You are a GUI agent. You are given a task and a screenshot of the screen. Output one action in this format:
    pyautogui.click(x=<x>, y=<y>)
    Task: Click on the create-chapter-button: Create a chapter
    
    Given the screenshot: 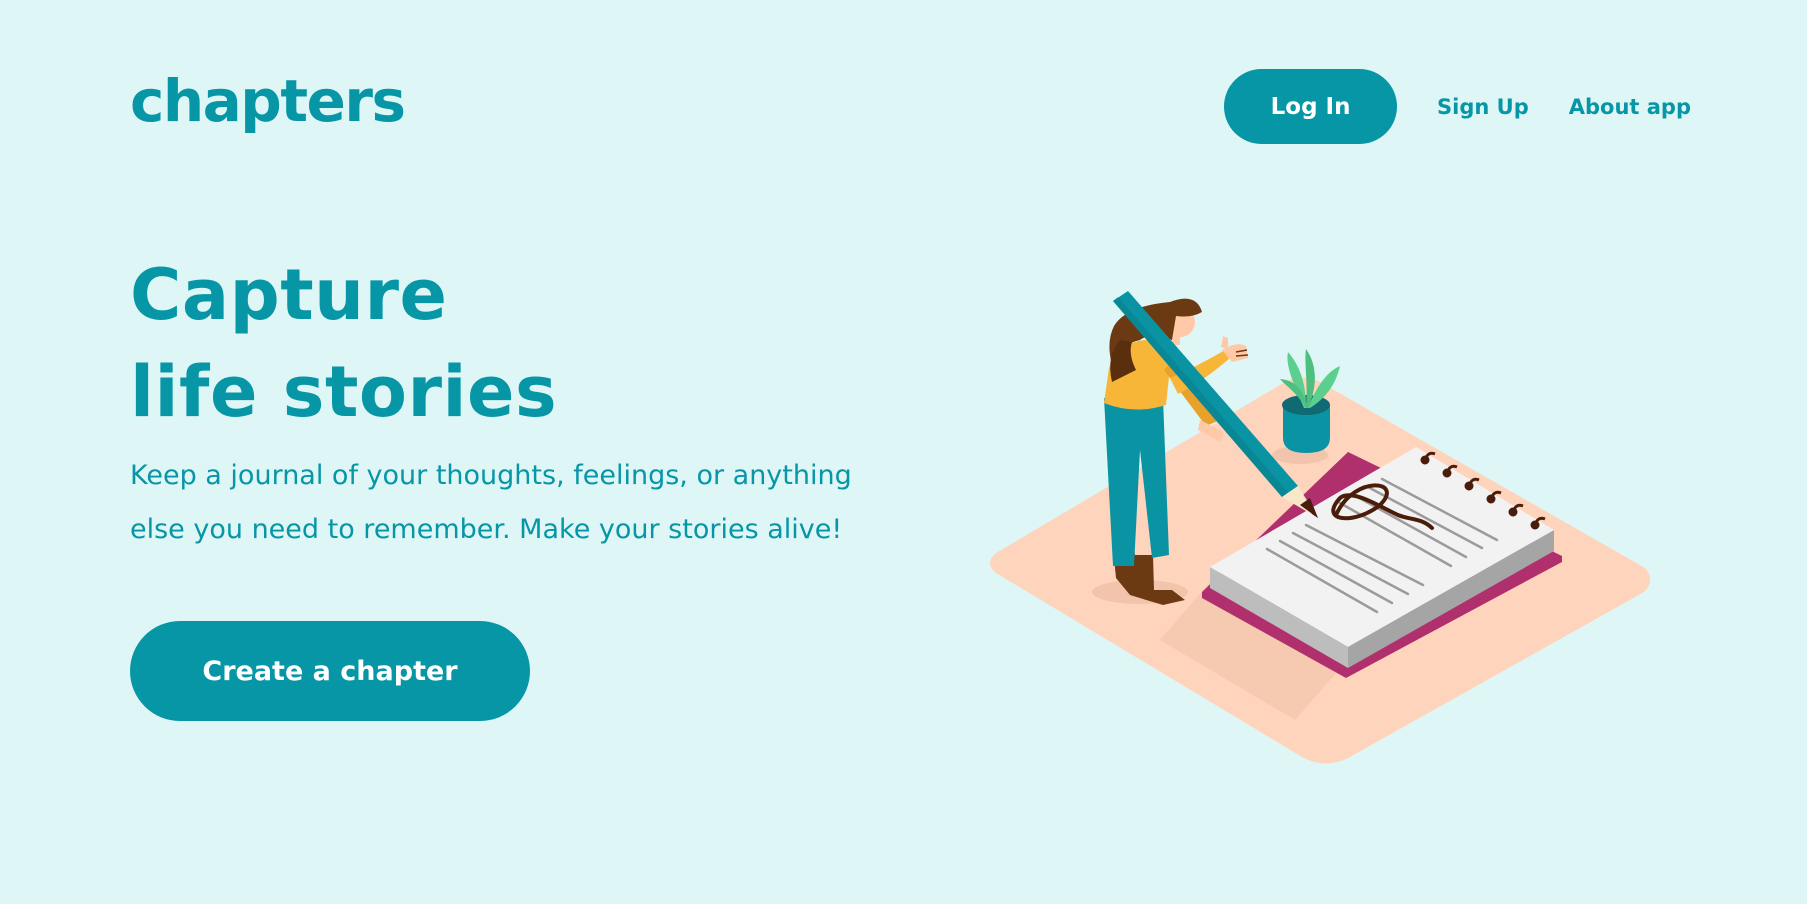 What is the action you would take?
    pyautogui.click(x=330, y=671)
    